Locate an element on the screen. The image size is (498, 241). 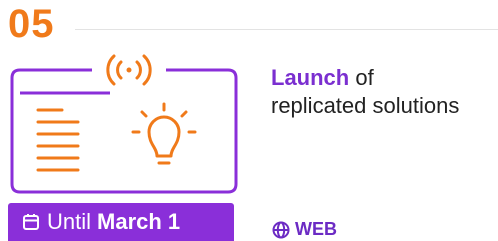
web-link: WEB is located at coordinates (304, 229).